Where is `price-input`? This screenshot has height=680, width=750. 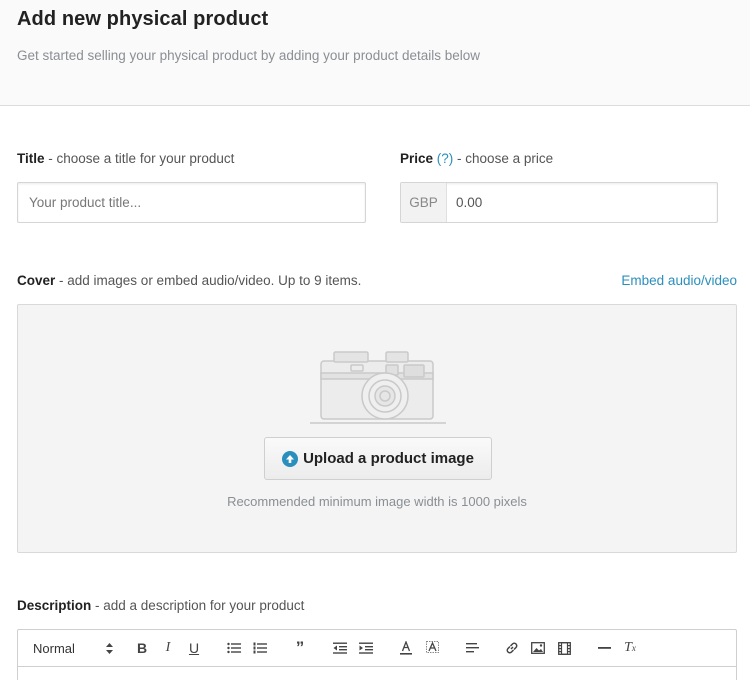 price-input is located at coordinates (582, 202).